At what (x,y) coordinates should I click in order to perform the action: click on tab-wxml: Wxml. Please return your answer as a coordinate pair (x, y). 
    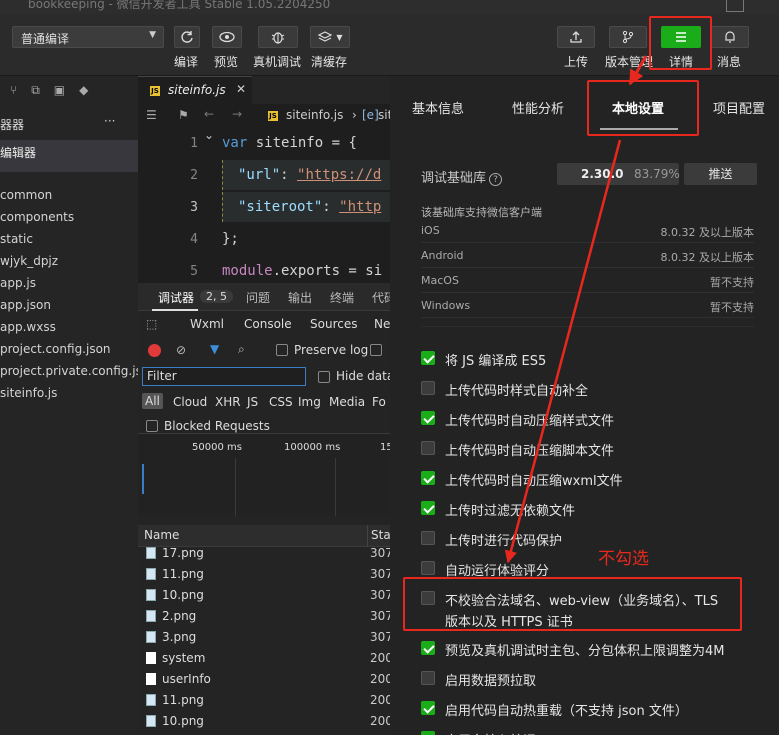
    Looking at the image, I should click on (207, 324).